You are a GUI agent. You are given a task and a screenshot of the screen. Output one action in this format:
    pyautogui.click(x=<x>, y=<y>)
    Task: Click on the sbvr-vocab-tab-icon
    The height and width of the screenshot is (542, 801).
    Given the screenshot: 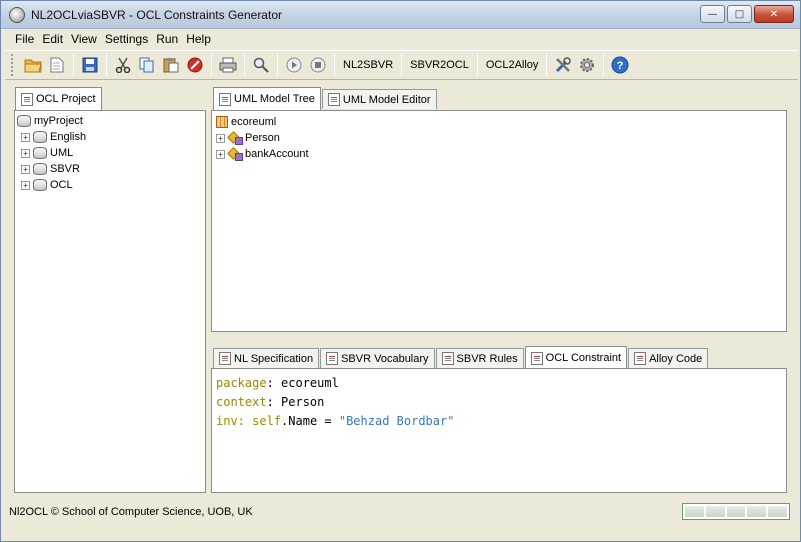 What is the action you would take?
    pyautogui.click(x=332, y=358)
    